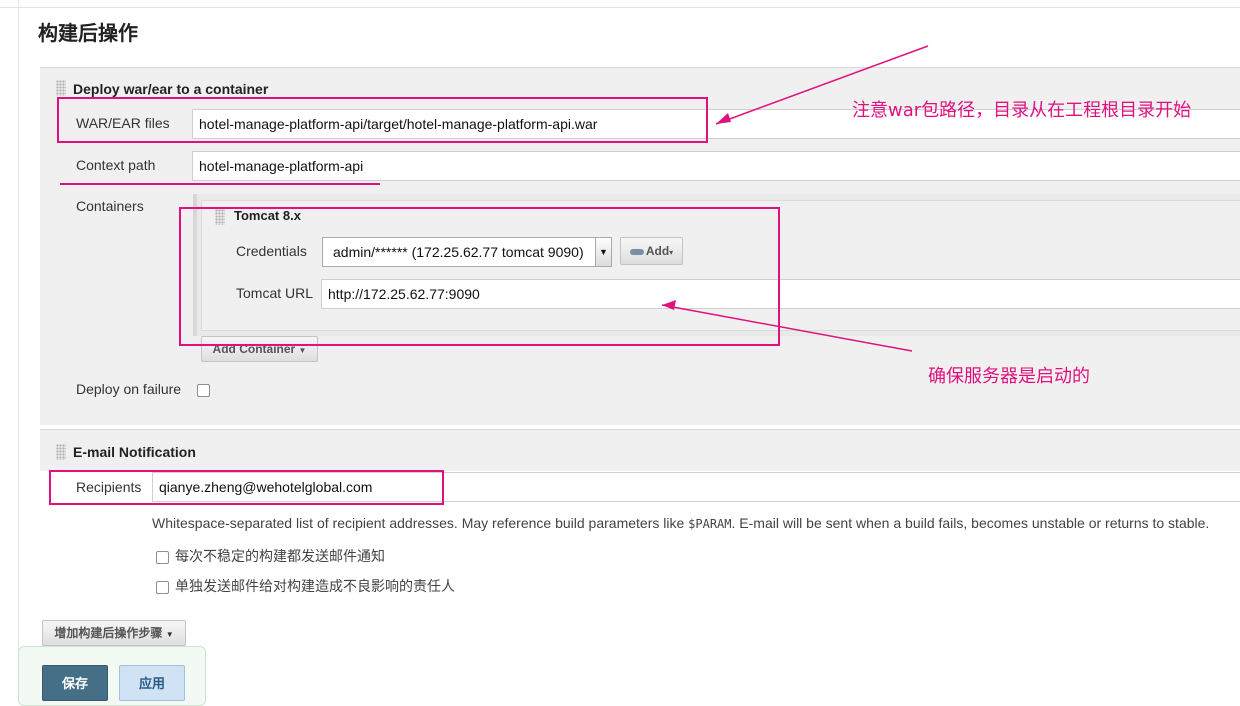 This screenshot has height=706, width=1240. Describe the element at coordinates (787, 328) in the screenshot. I see `server-arrow-line` at that location.